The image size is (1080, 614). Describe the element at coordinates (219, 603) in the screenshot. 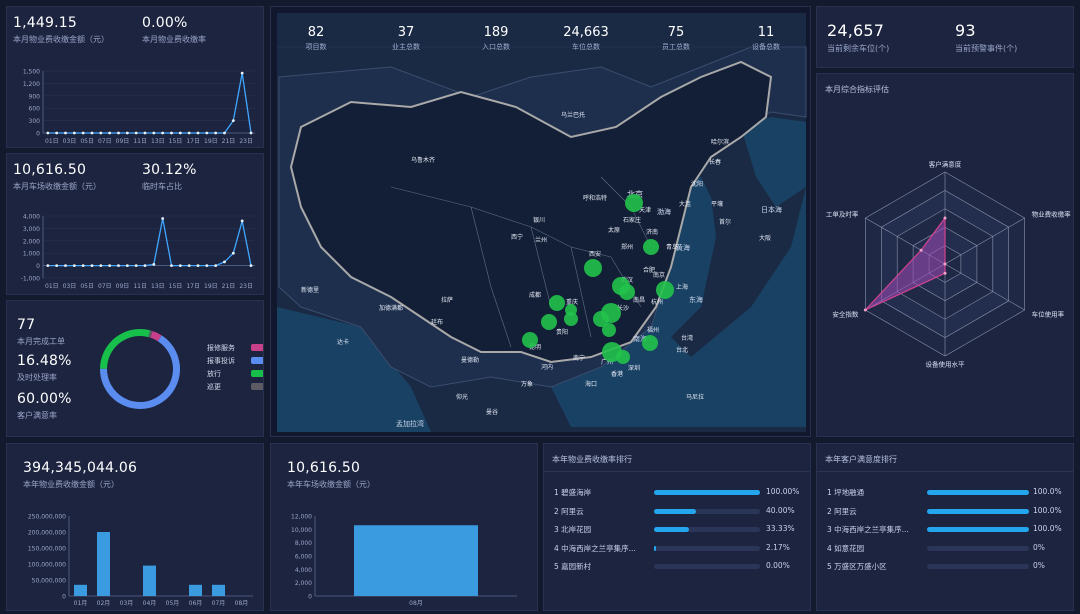

I see `x-tick-label: 07月` at that location.